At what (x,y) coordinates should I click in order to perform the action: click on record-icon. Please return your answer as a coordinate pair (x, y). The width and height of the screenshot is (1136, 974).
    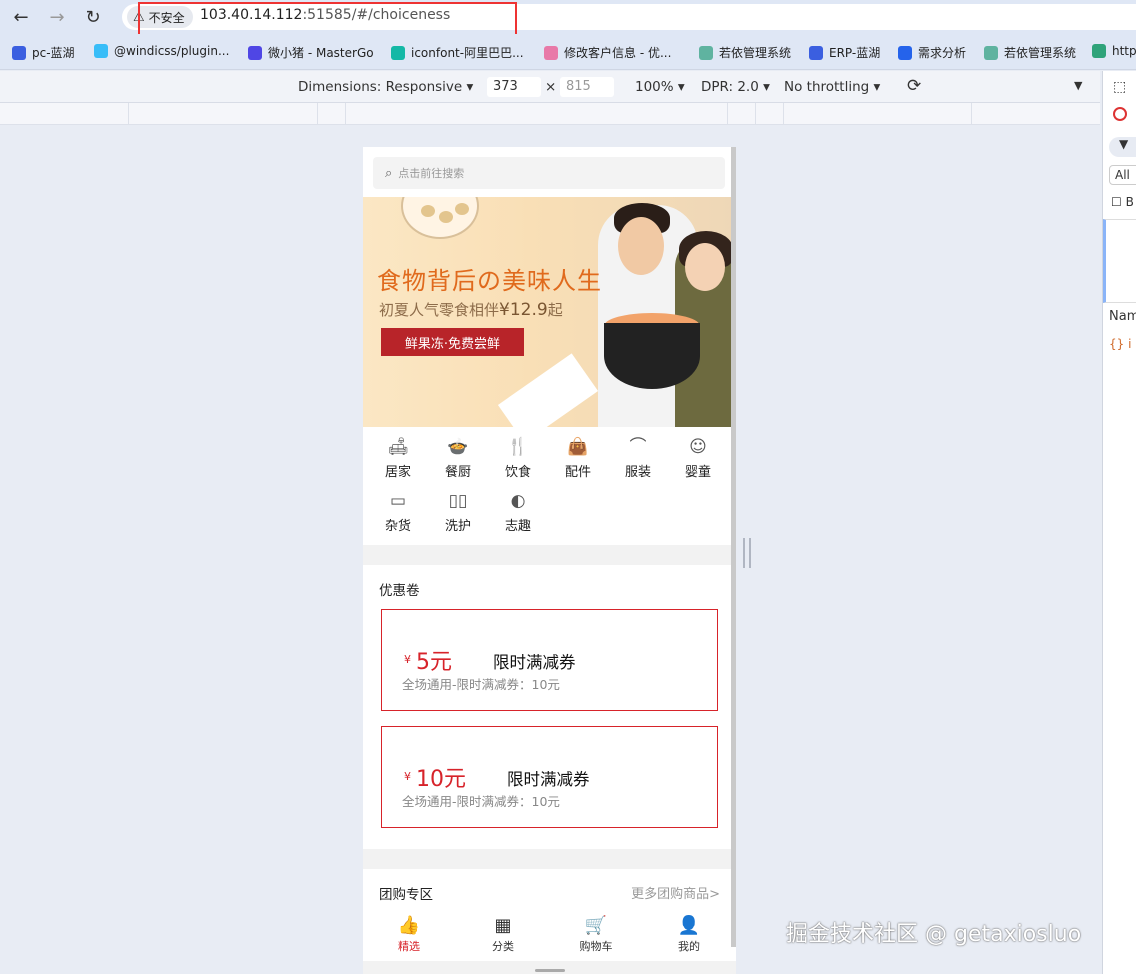
    Looking at the image, I should click on (1120, 114).